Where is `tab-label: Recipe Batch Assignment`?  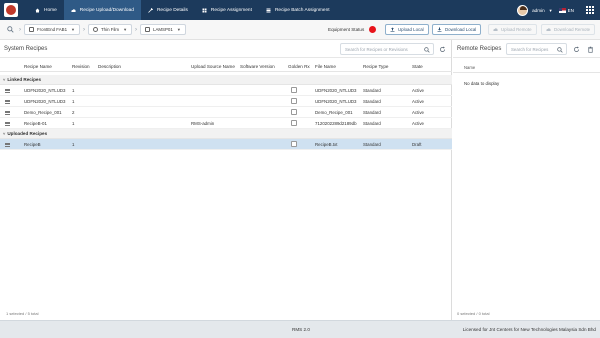
tab-label: Recipe Batch Assignment is located at coordinates (302, 10).